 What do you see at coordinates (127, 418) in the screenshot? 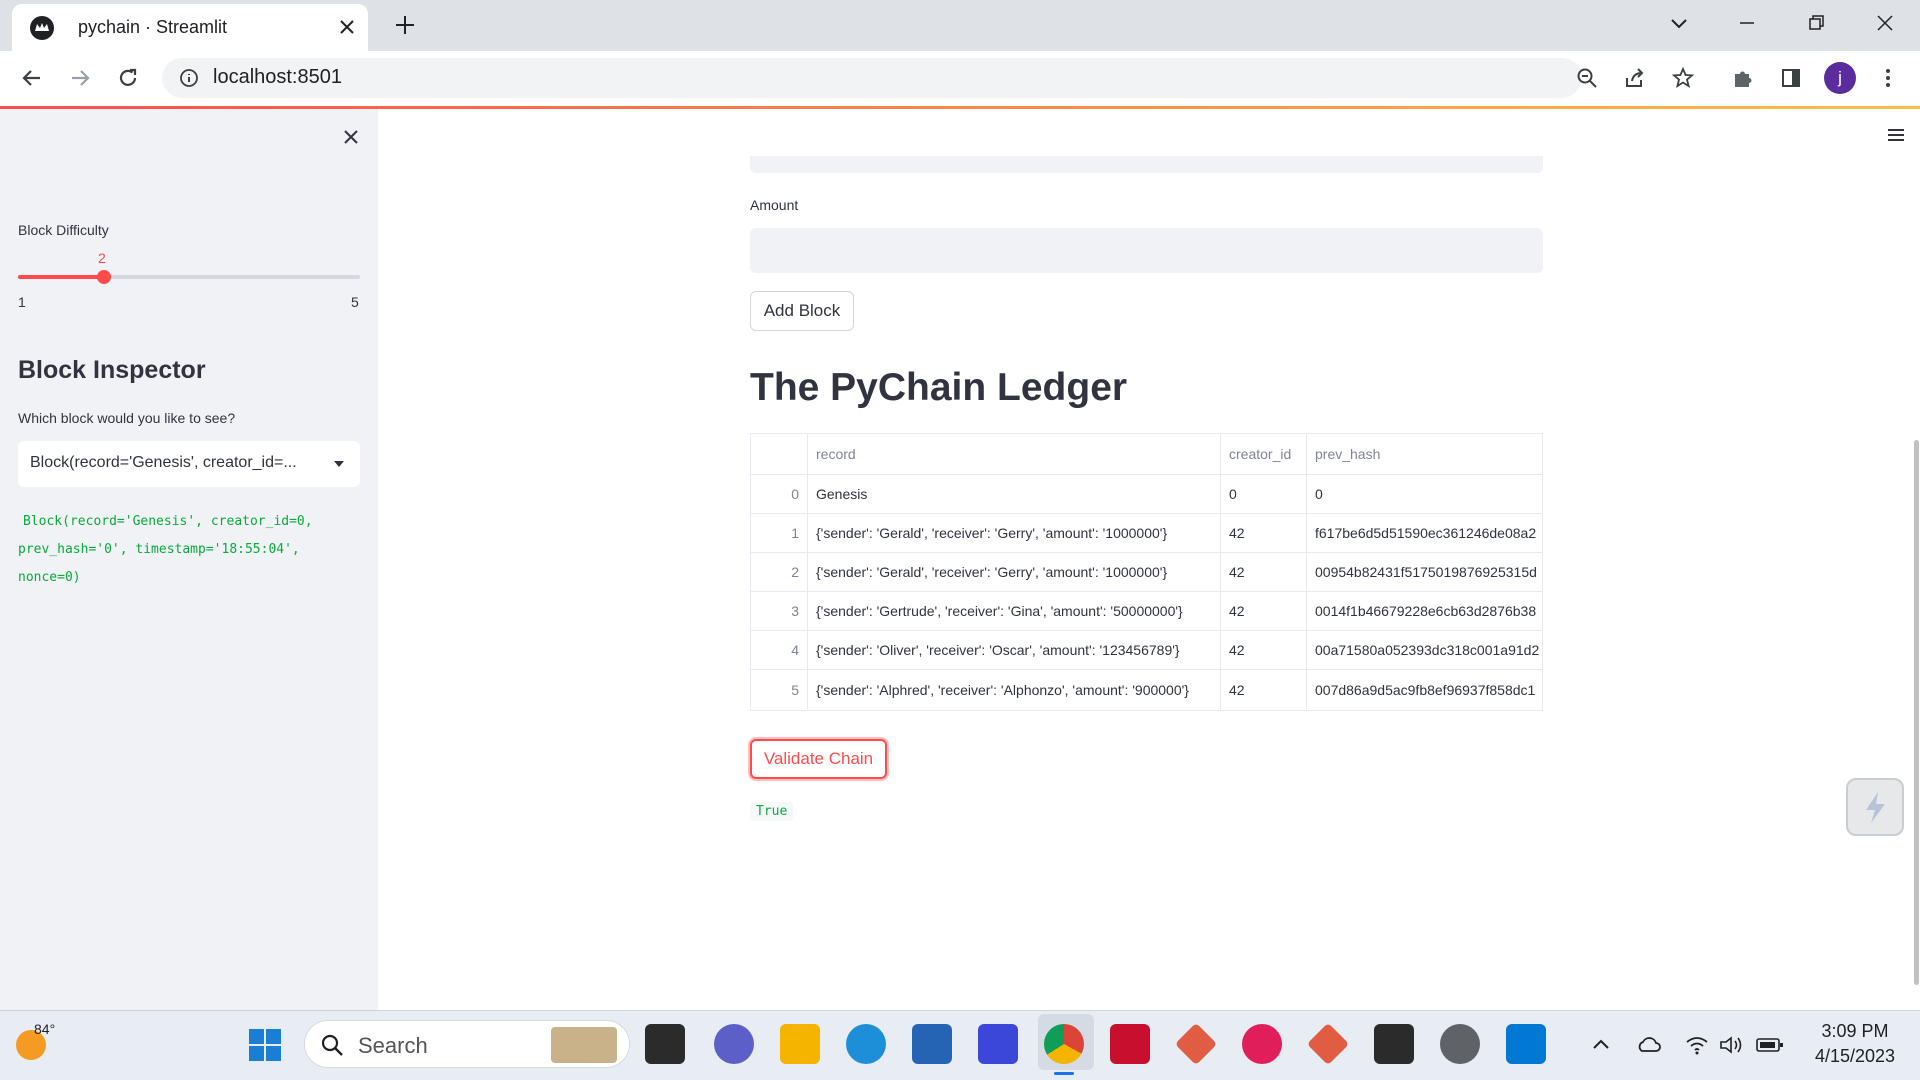
I see `select-label: Which block would you like to see?` at bounding box center [127, 418].